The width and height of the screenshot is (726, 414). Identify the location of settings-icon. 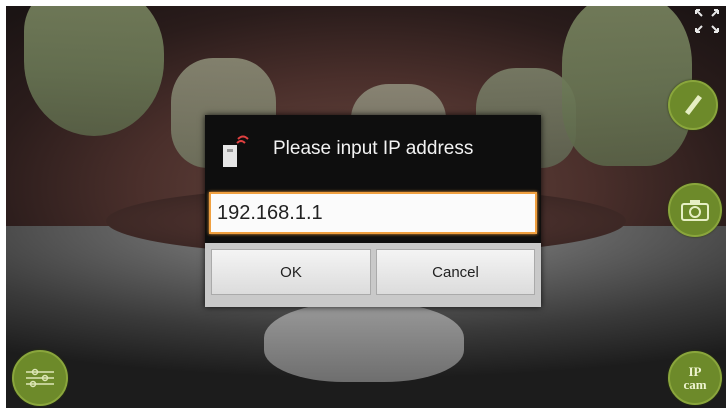
(40, 378).